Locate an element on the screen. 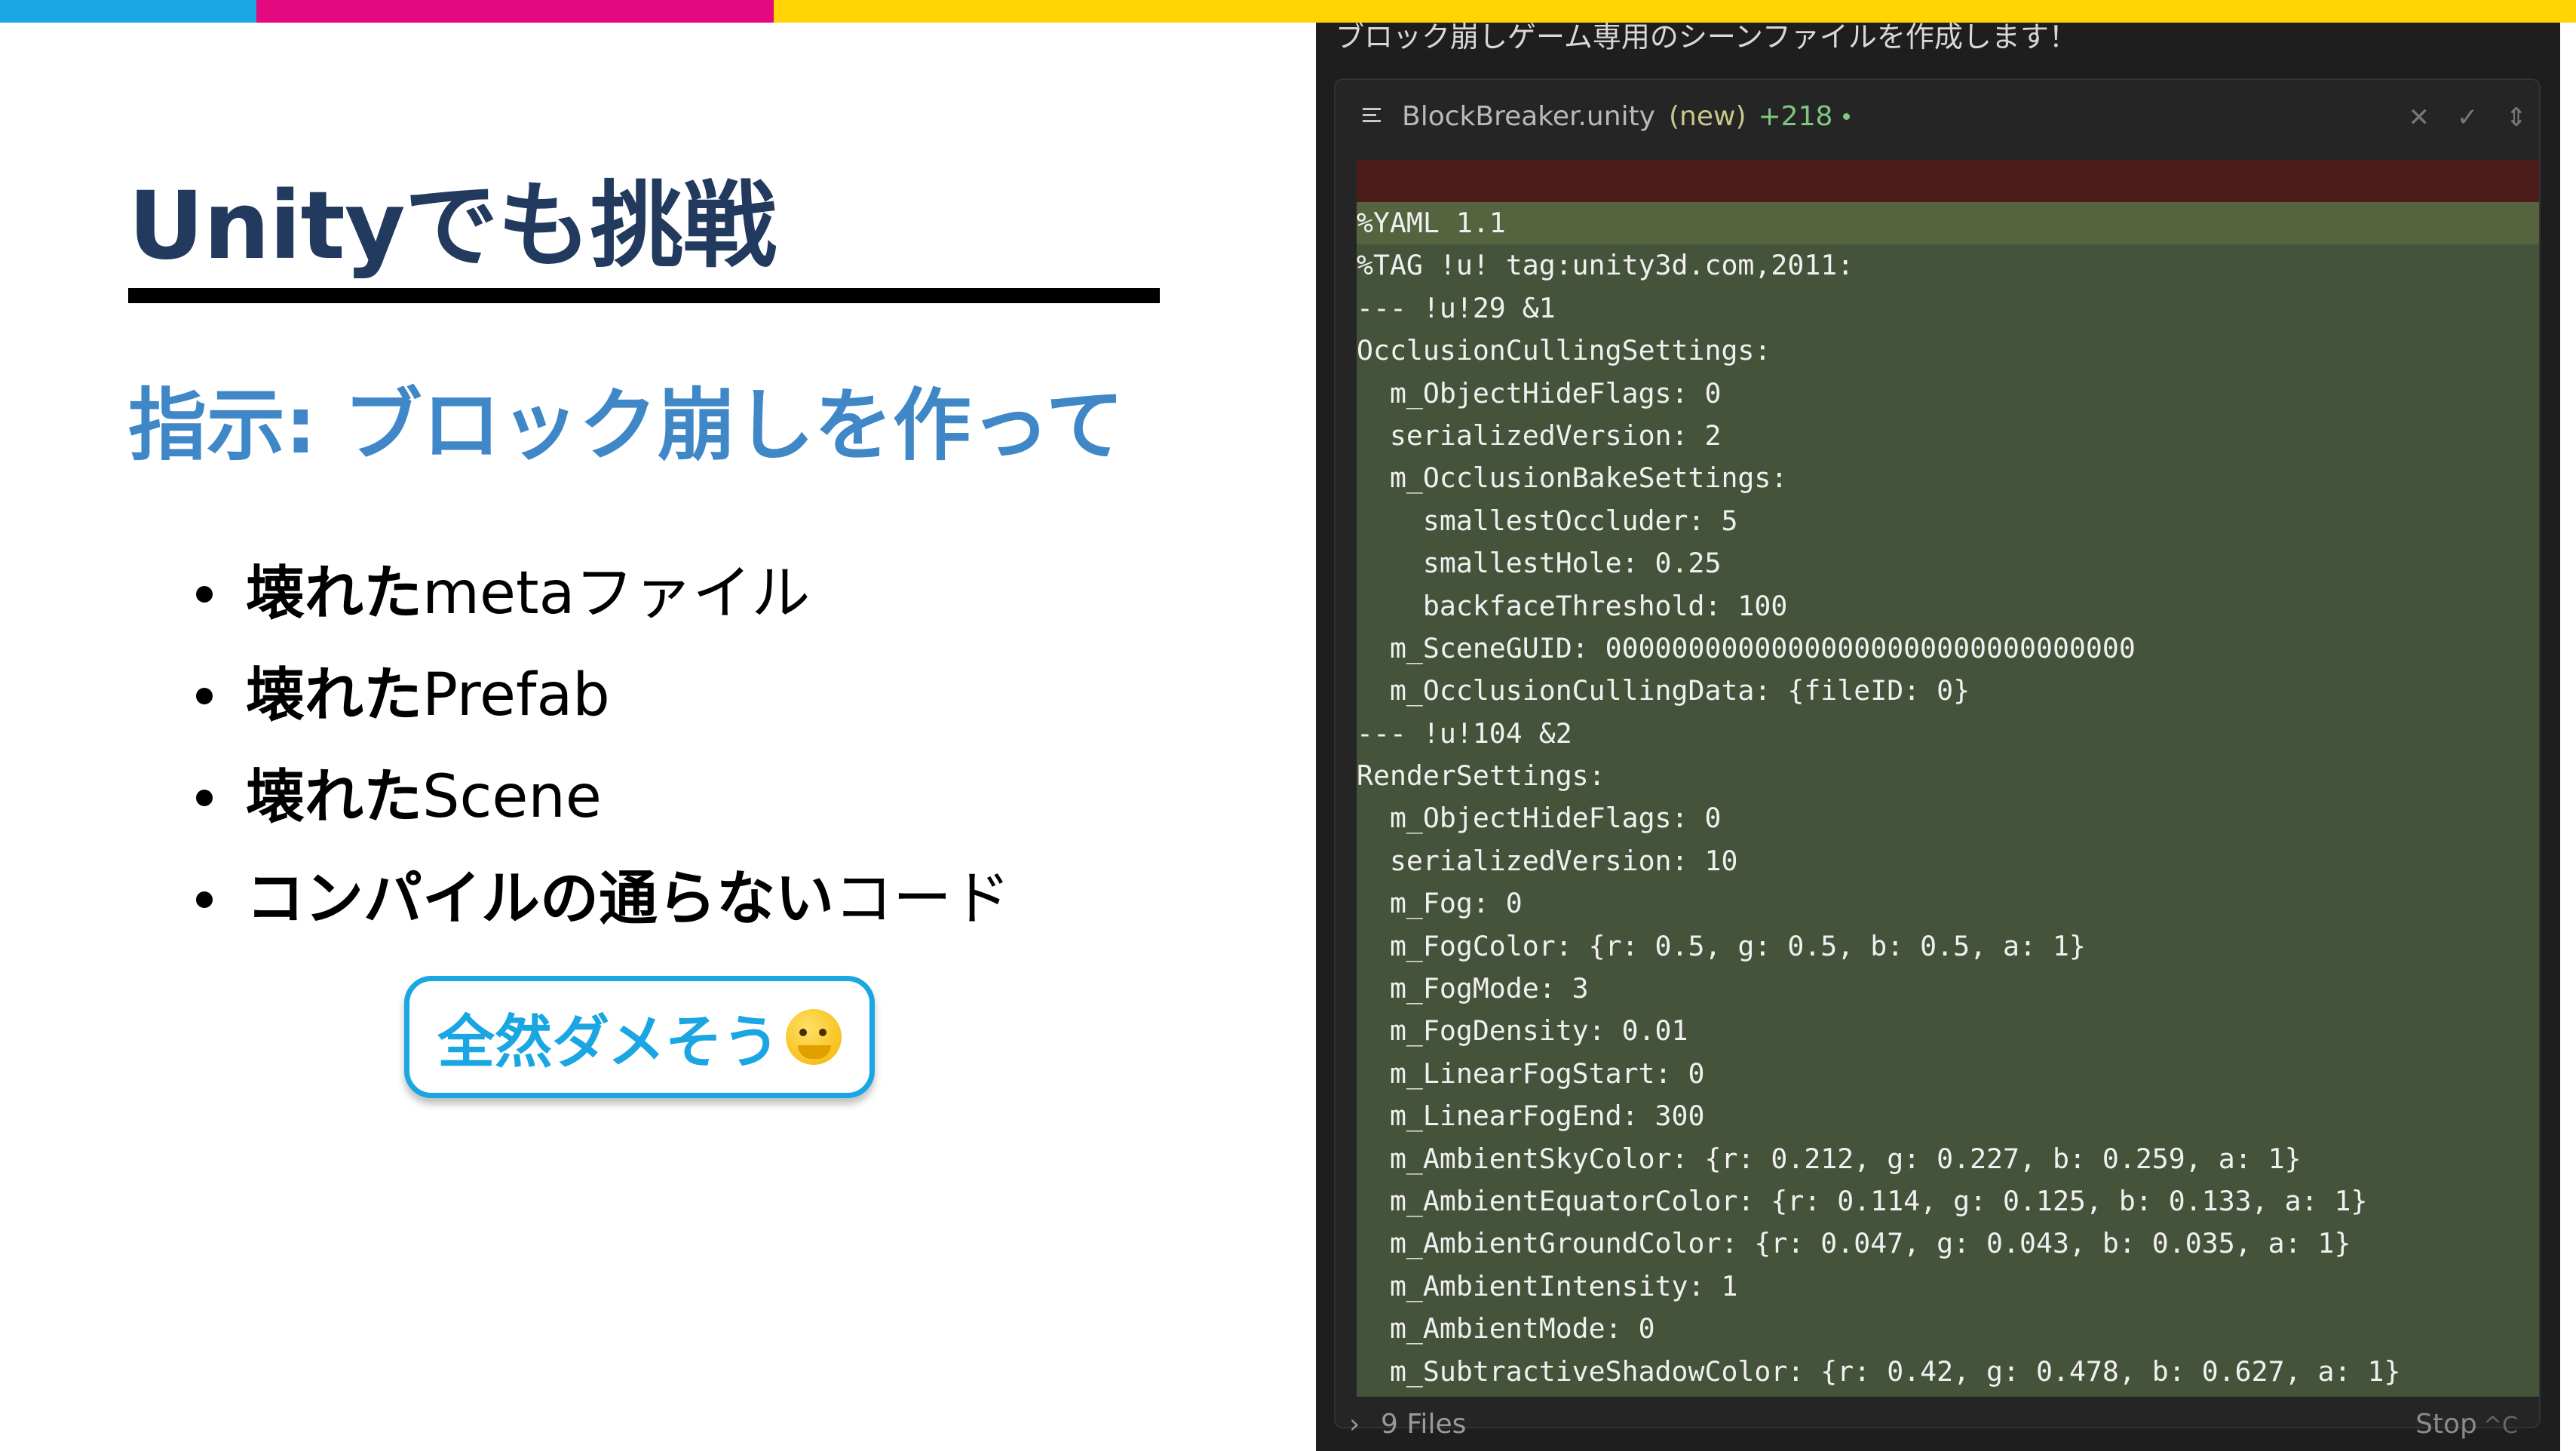 This screenshot has height=1451, width=2576. slide-title: Unityでも挑戦 is located at coordinates (452, 226).